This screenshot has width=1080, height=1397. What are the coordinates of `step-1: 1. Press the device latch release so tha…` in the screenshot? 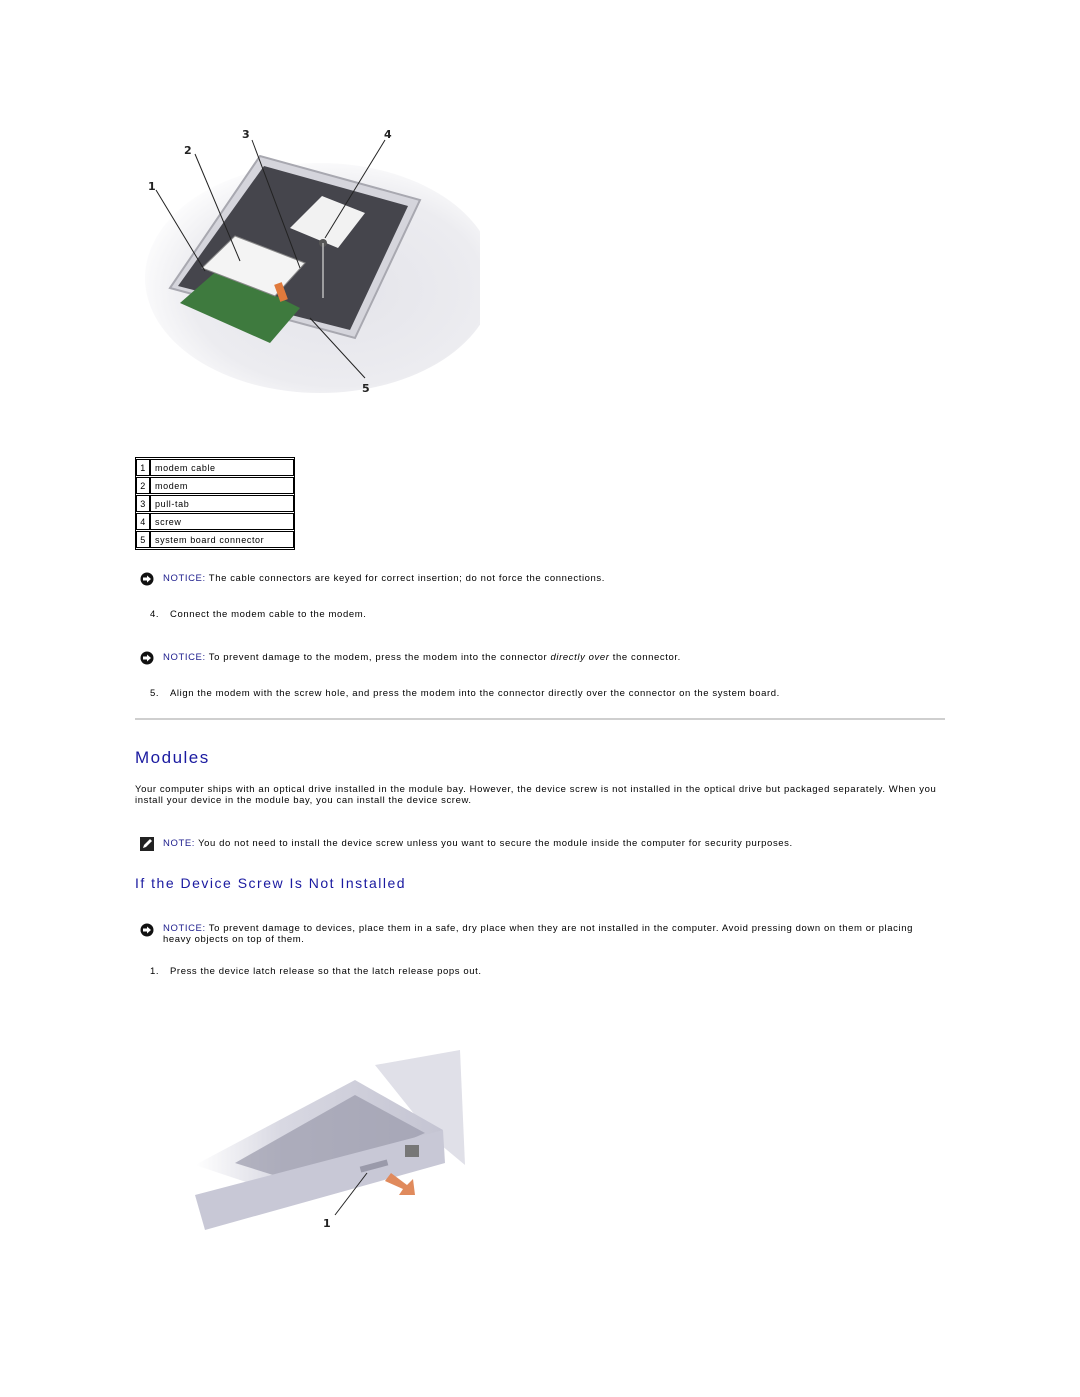 It's located at (316, 971).